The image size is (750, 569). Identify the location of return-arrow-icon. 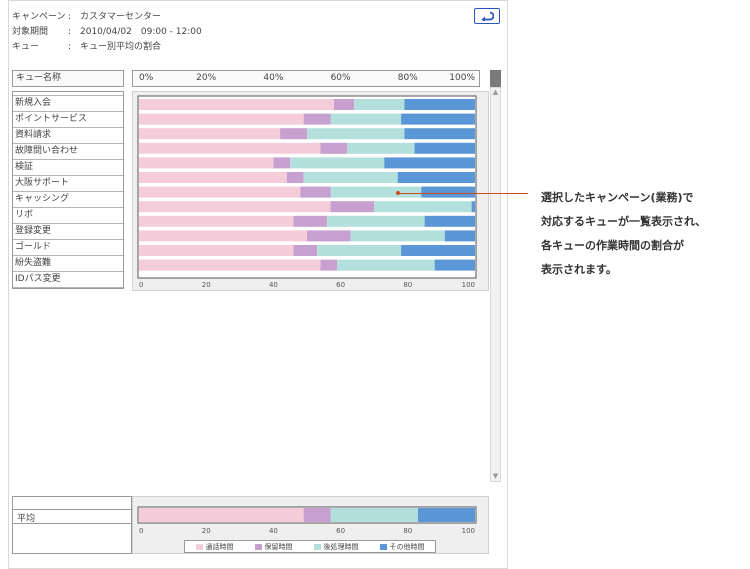
(487, 16).